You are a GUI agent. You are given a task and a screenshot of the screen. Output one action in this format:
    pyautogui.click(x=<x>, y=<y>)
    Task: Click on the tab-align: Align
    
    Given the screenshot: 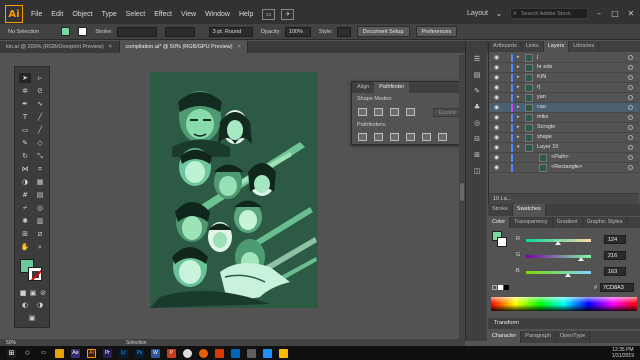 What is the action you would take?
    pyautogui.click(x=363, y=87)
    